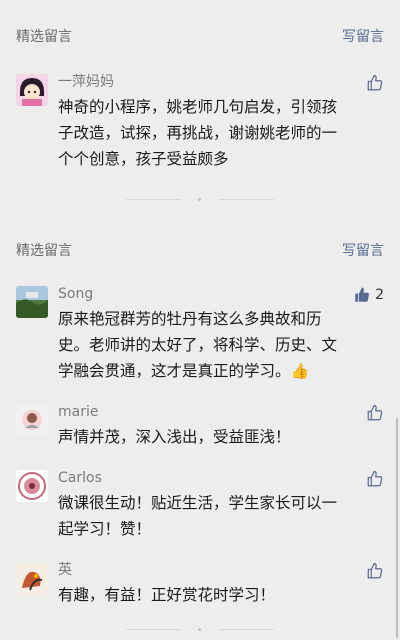 The height and width of the screenshot is (640, 400). I want to click on comment-item: marie 声情并茂，深入浅出，受益匪浅！, so click(200, 426).